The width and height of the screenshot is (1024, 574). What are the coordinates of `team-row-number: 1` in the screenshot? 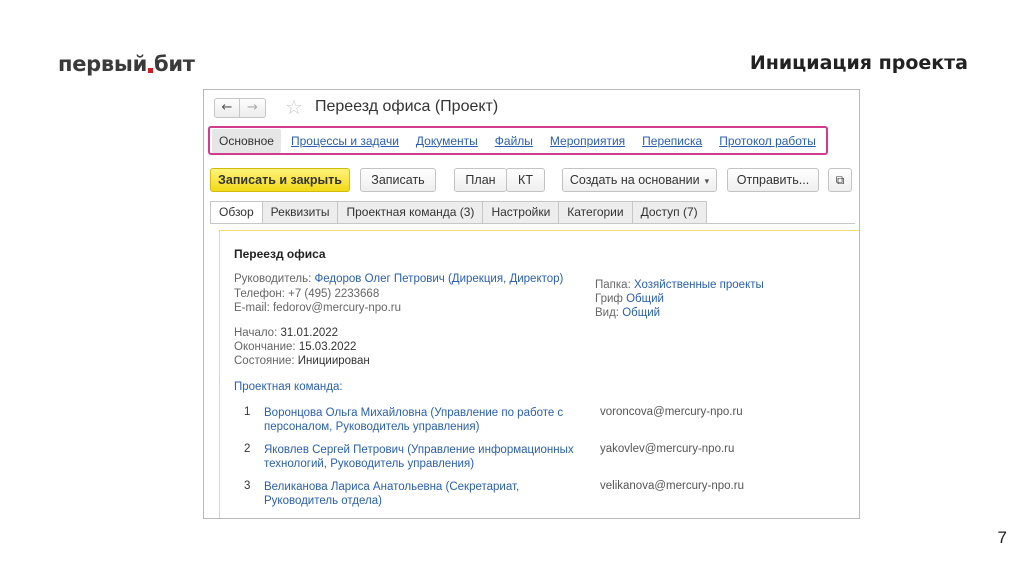 It's located at (247, 412).